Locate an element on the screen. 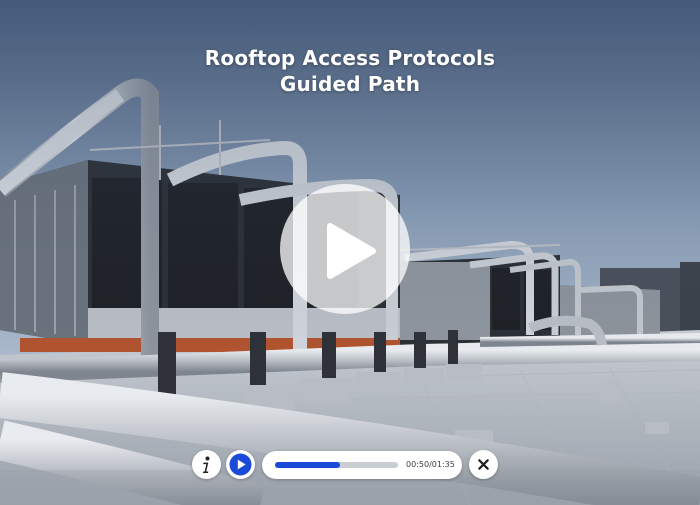 Image resolution: width=700 pixels, height=505 pixels. play-button is located at coordinates (240, 464).